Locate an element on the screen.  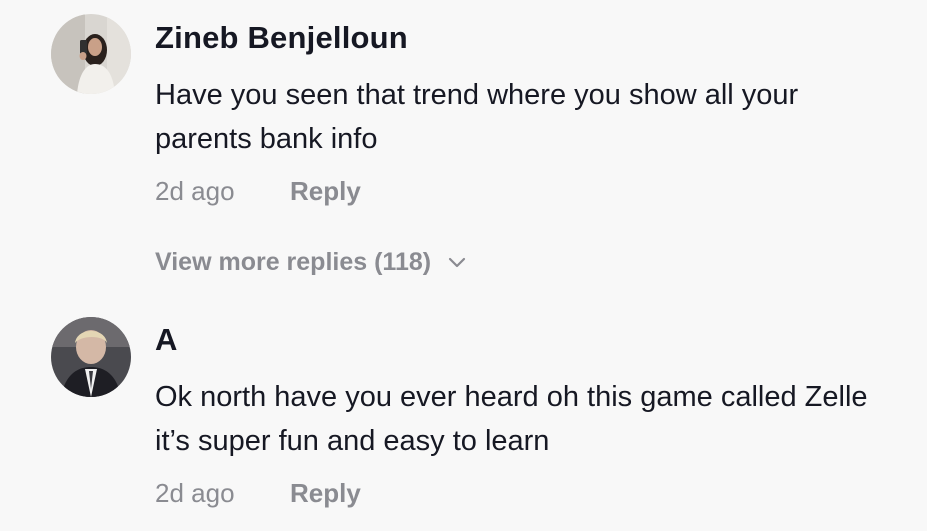
view-more-replies-button: View more replies (118) is located at coordinates (311, 262).